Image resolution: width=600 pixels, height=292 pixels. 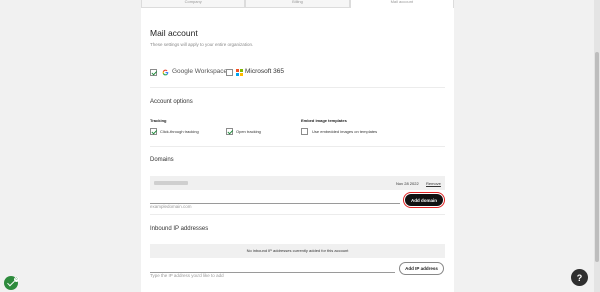 I want to click on remove-domain-link: Remove, so click(x=433, y=183).